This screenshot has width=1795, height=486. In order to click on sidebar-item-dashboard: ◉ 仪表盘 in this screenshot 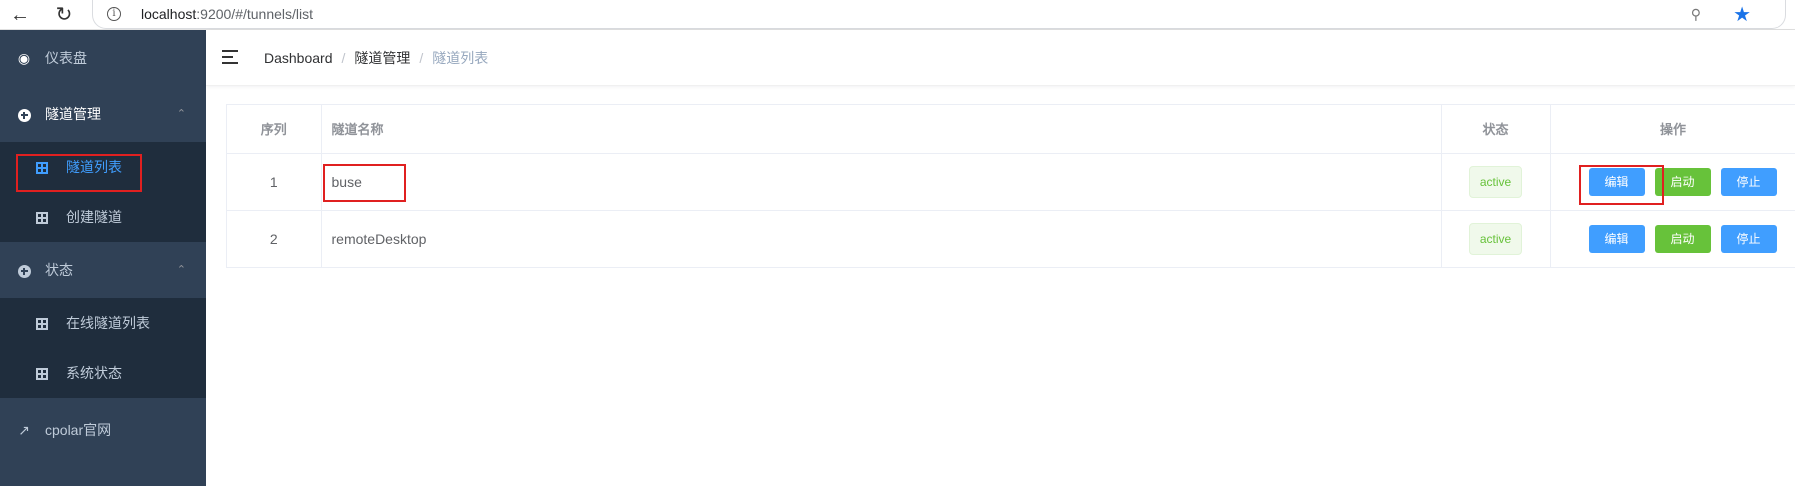, I will do `click(103, 58)`.